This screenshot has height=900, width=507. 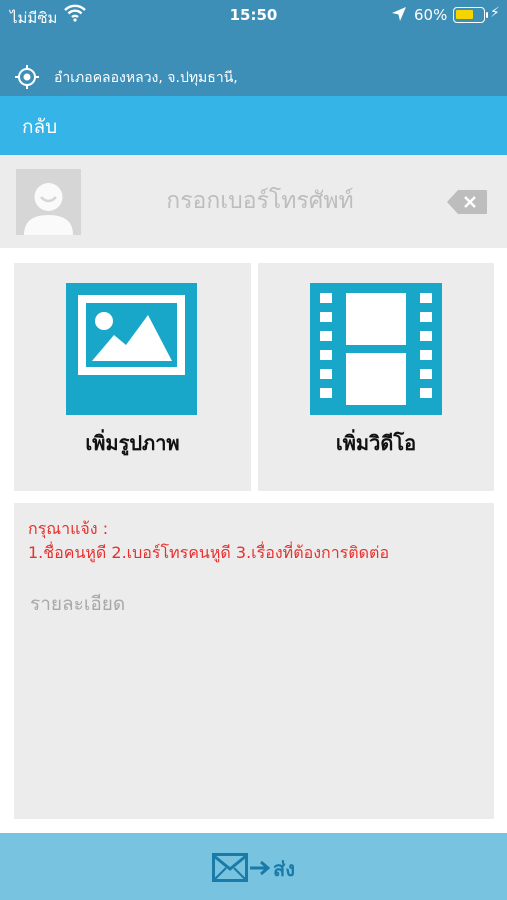 What do you see at coordinates (146, 78) in the screenshot?
I see `location-text: อำเภอคลองหลวง, จ.ปทุมธานี,` at bounding box center [146, 78].